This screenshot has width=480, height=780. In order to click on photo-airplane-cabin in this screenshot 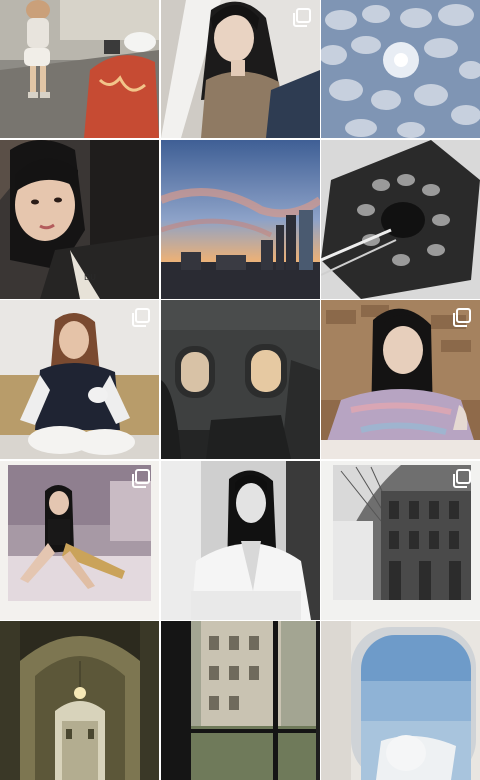, I will do `click(240, 379)`.